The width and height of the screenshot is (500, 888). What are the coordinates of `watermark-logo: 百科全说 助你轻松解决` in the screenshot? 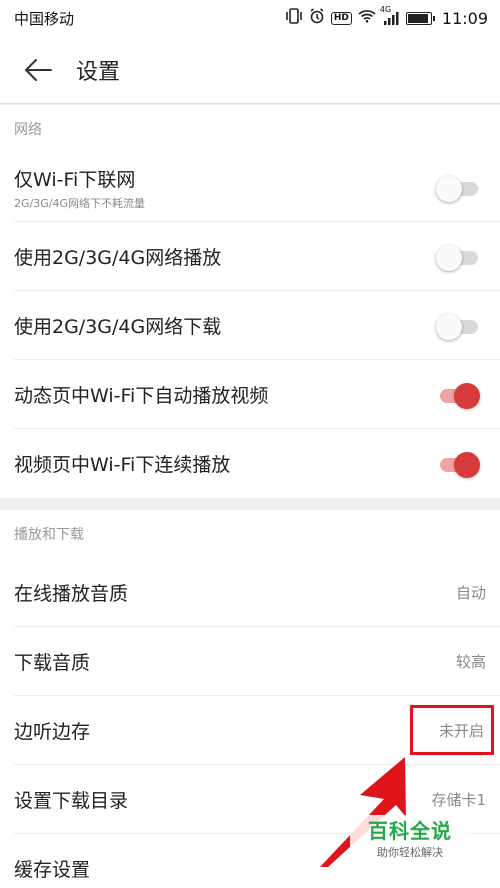 It's located at (410, 839).